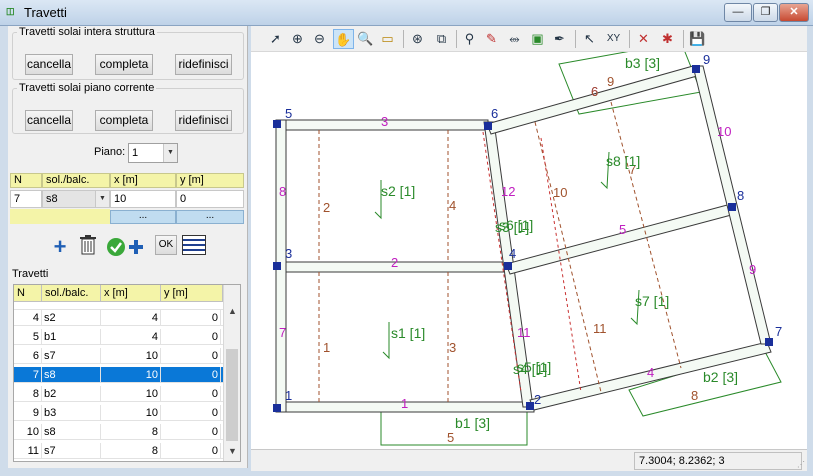 Image resolution: width=813 pixels, height=476 pixels. Describe the element at coordinates (297, 39) in the screenshot. I see `zoom-in-icon: ⊕` at that location.